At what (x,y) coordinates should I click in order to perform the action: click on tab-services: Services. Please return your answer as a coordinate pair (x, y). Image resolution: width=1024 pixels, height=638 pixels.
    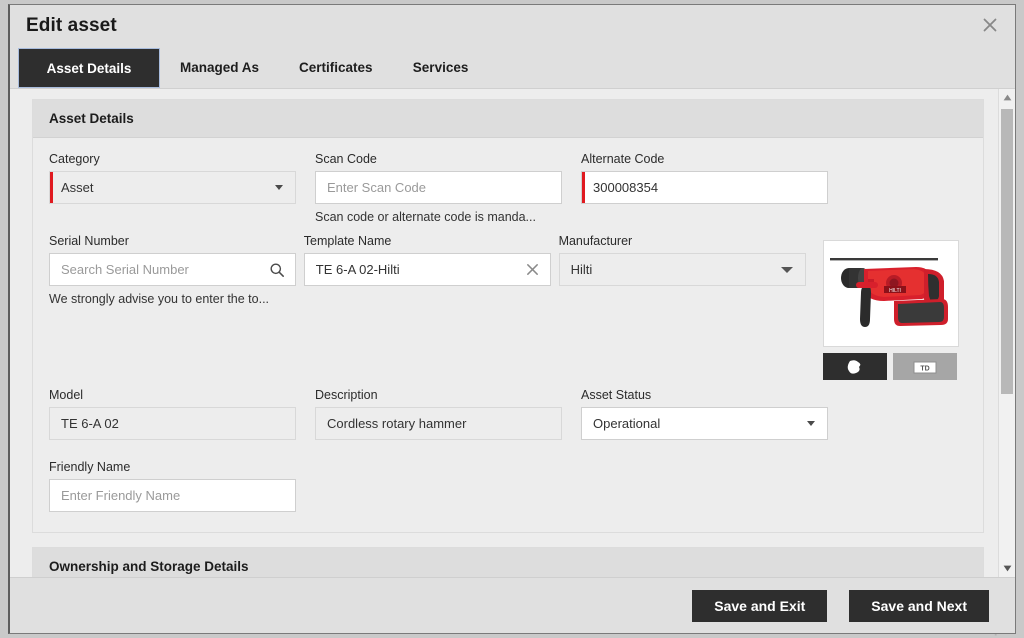
    Looking at the image, I should click on (441, 67).